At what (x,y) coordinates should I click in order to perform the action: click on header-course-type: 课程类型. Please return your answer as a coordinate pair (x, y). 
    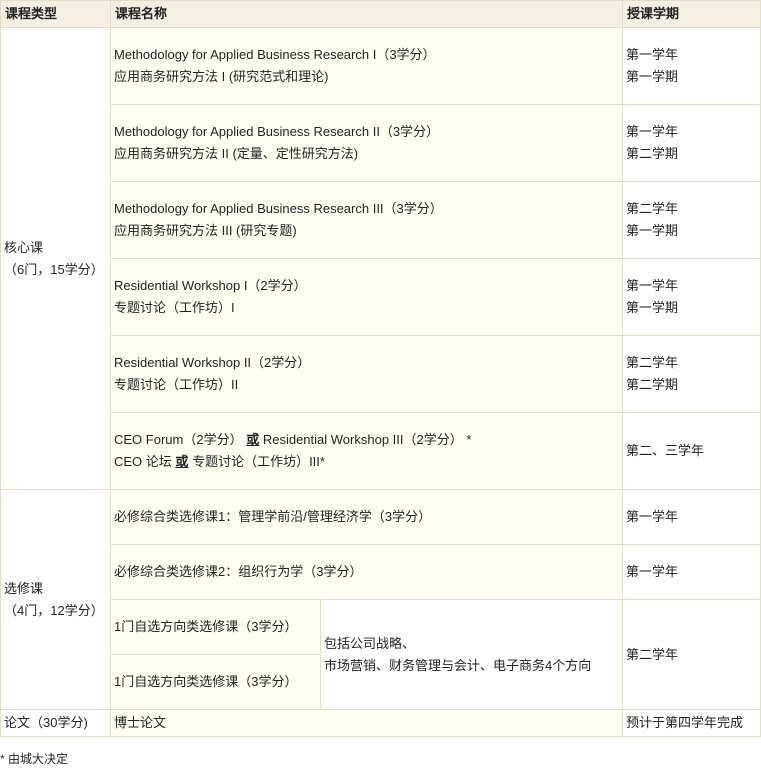
    Looking at the image, I should click on (55, 14).